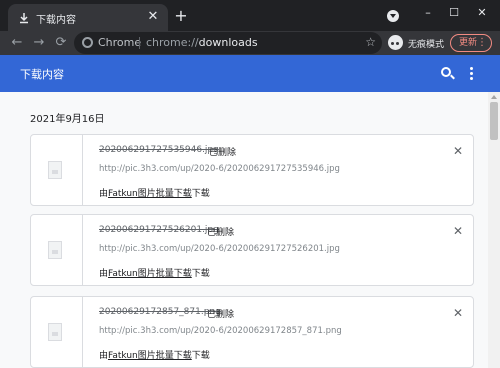 Image resolution: width=500 pixels, height=368 pixels. I want to click on reload-button: ⟳, so click(61, 43).